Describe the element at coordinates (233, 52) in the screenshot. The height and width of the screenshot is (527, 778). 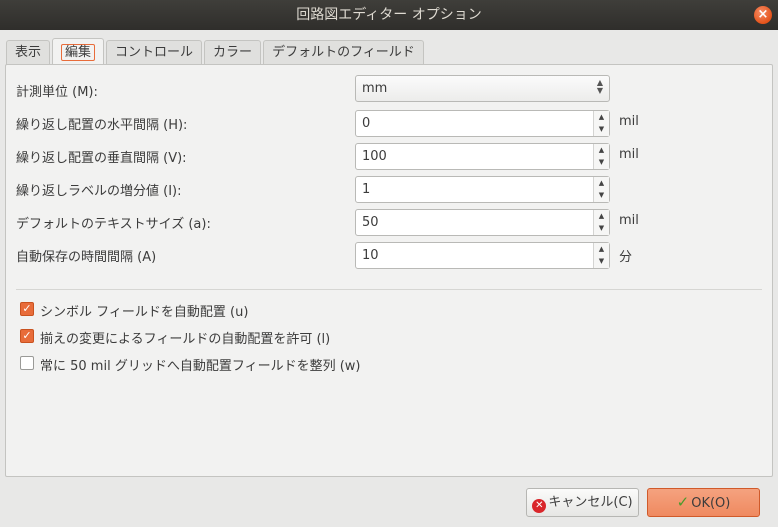
I see `tab-colors: カラー` at that location.